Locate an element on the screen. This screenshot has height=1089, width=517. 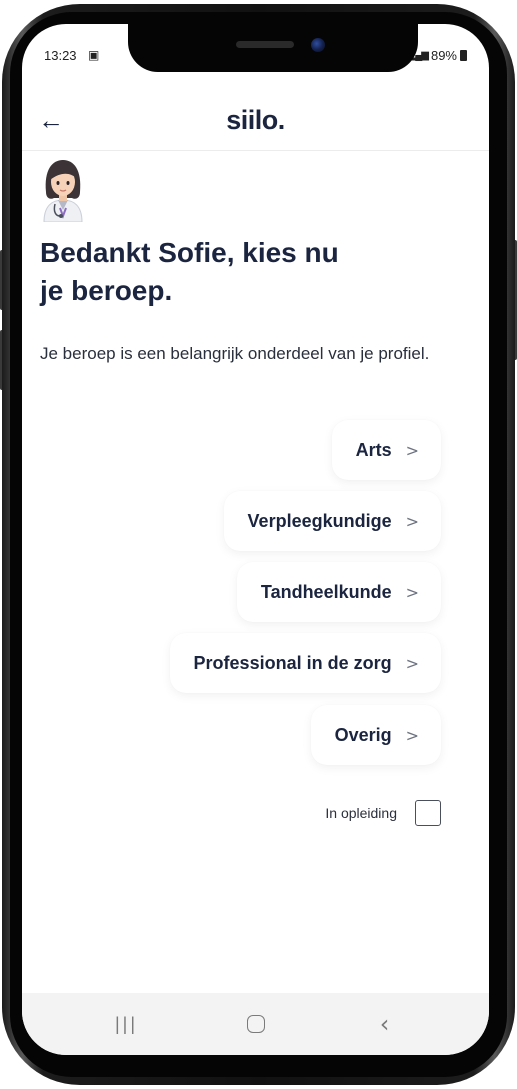
home-button is located at coordinates (256, 1024).